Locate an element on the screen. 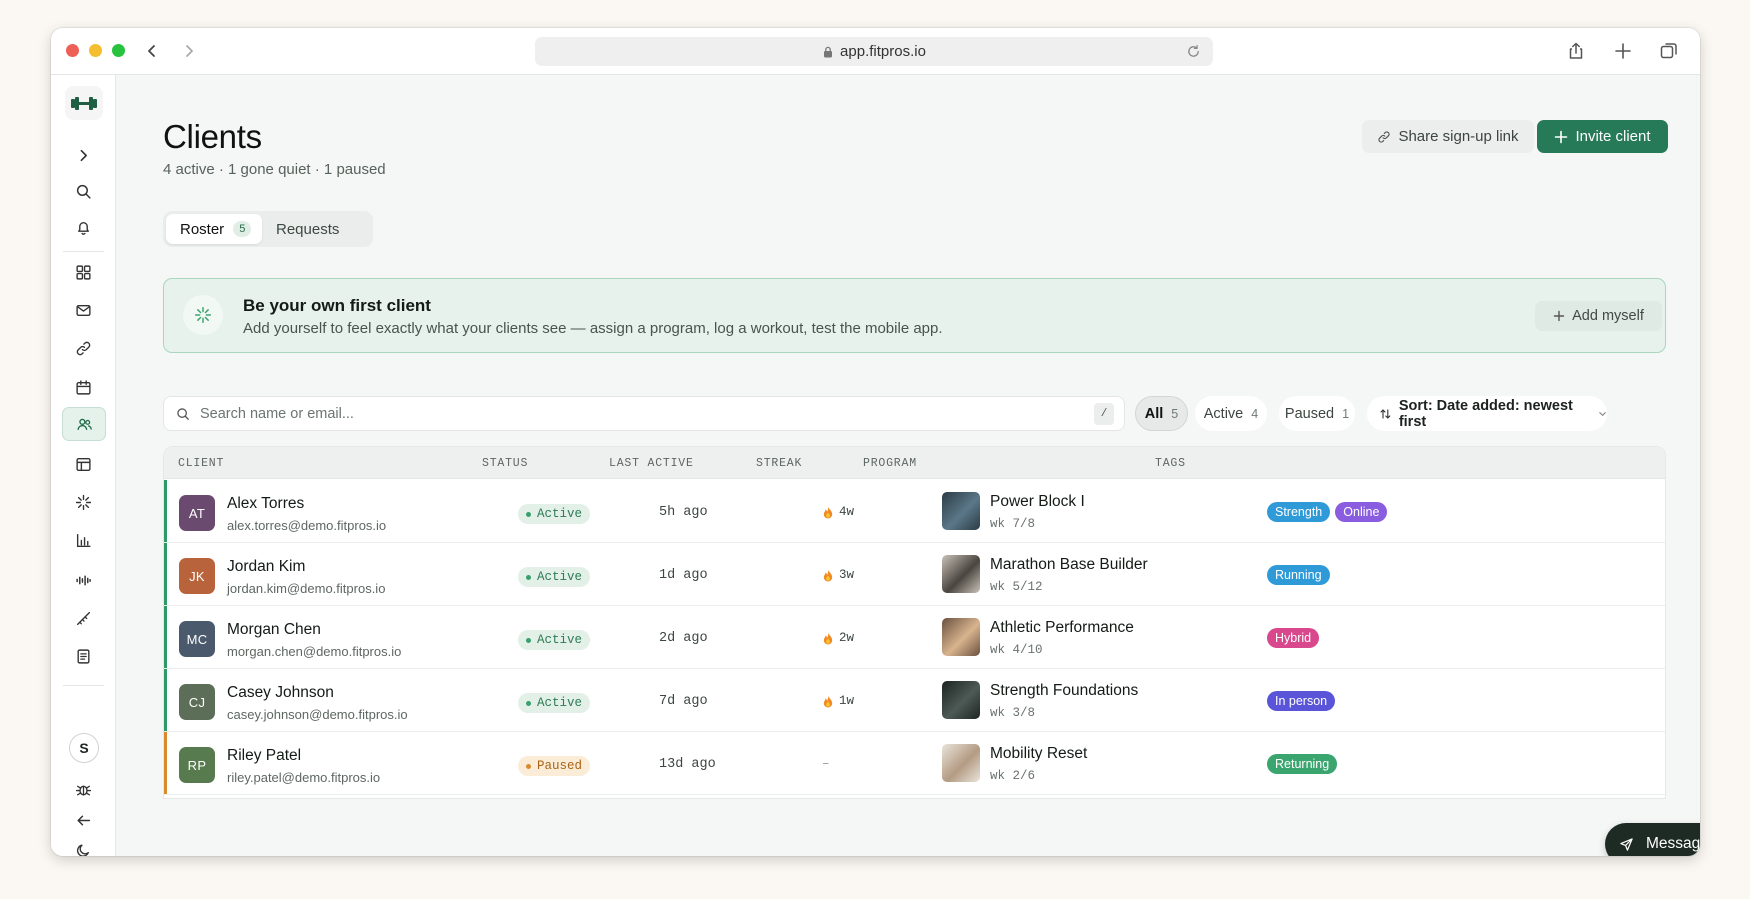 The width and height of the screenshot is (1750, 899). theme-toggle is located at coordinates (83, 845).